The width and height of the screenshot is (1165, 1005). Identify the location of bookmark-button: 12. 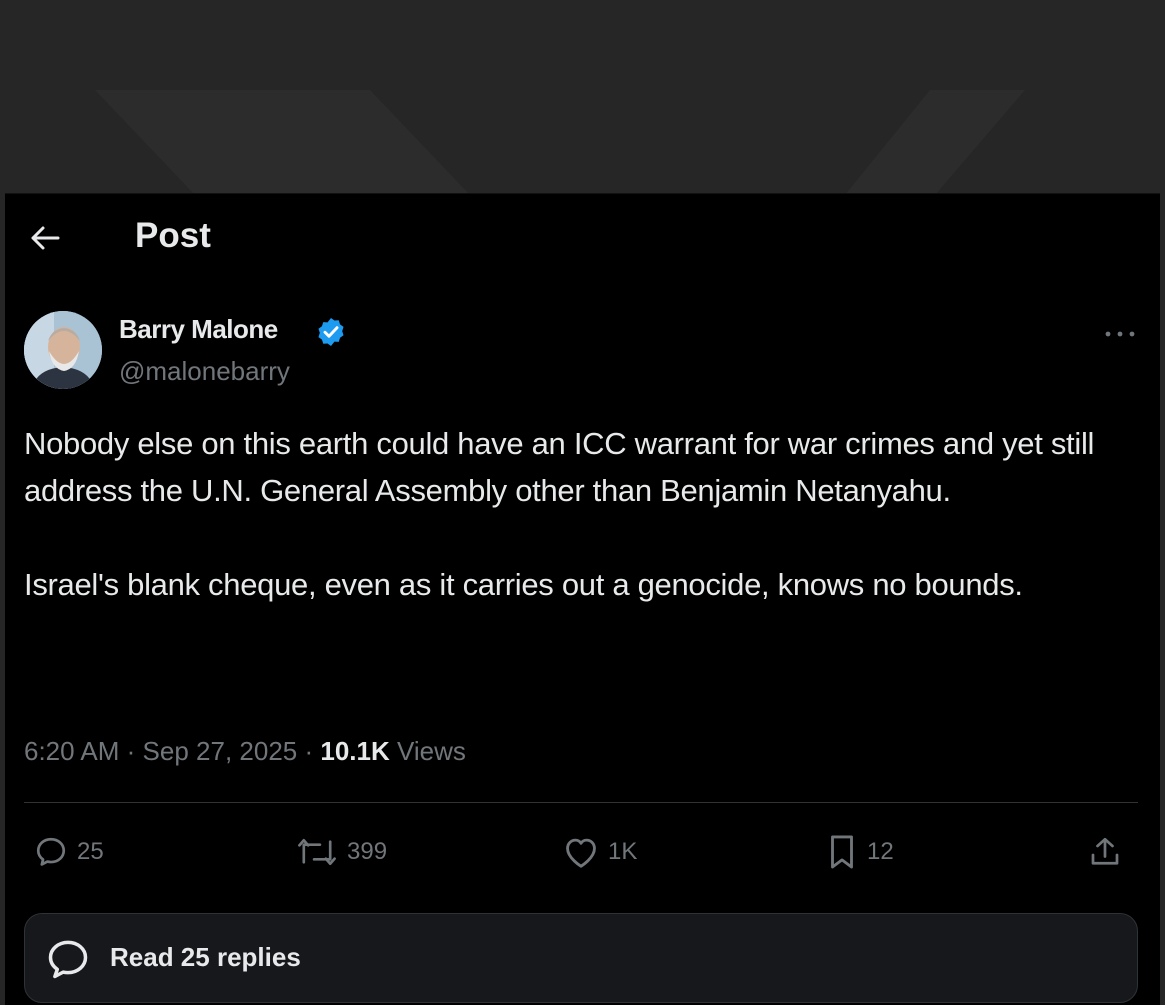
(859, 852).